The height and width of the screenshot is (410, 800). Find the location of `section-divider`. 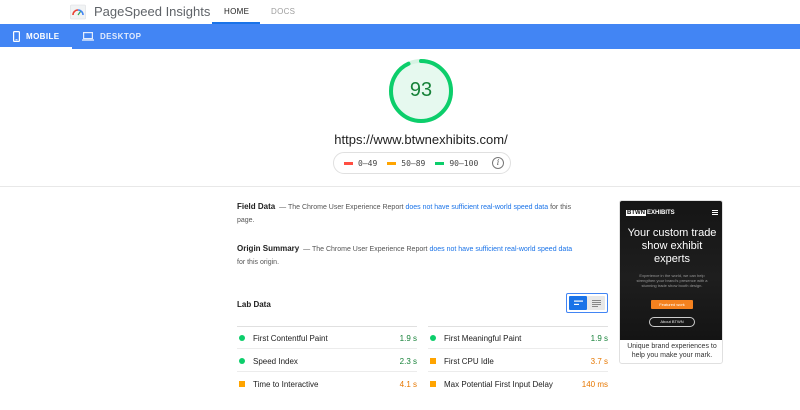

section-divider is located at coordinates (400, 186).